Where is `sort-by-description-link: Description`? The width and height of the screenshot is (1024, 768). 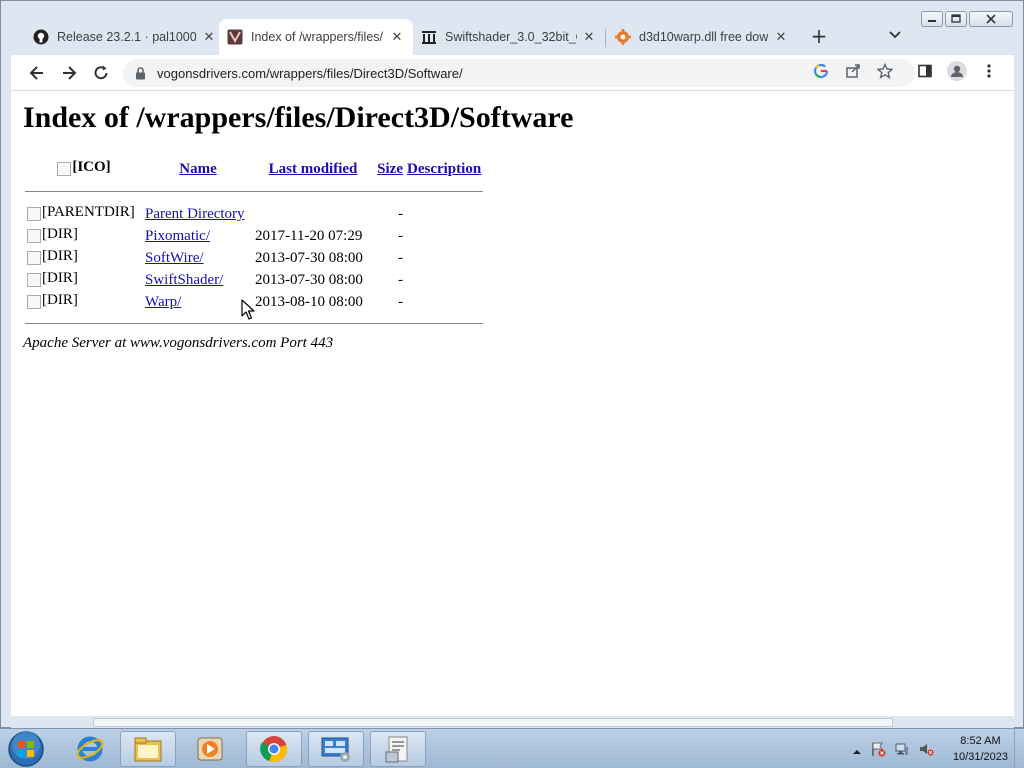
sort-by-description-link: Description is located at coordinates (444, 169).